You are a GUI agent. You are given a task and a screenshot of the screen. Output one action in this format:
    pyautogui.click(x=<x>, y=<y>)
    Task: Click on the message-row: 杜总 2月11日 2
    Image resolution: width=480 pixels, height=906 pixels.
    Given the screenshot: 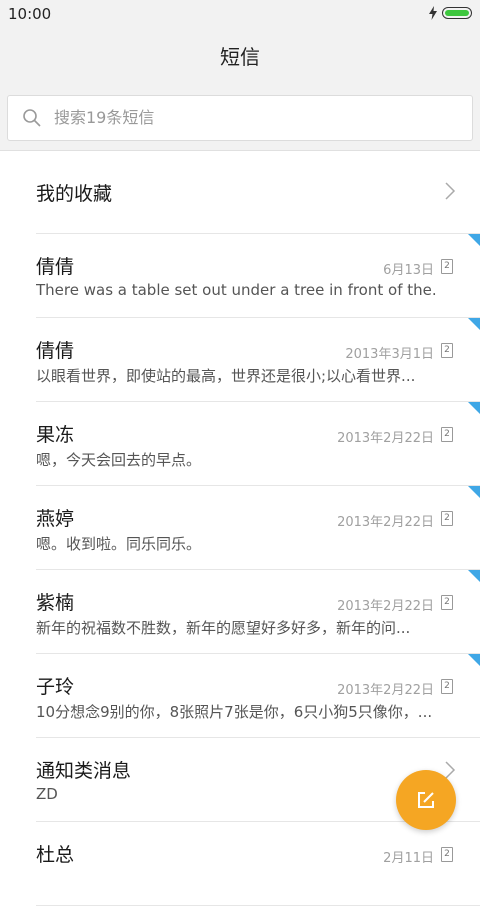 What is the action you would take?
    pyautogui.click(x=258, y=864)
    